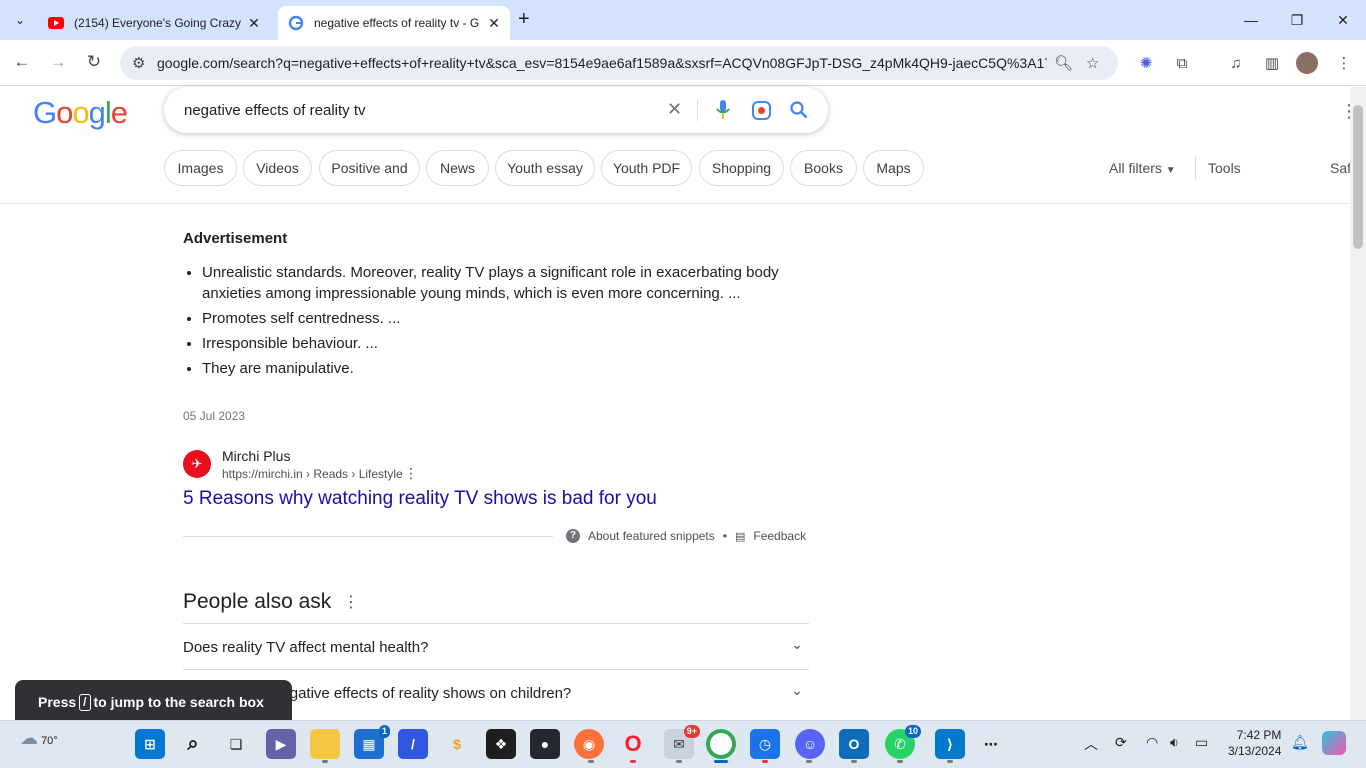  Describe the element at coordinates (150, 744) in the screenshot. I see `windows-start-icon: ⊞` at that location.